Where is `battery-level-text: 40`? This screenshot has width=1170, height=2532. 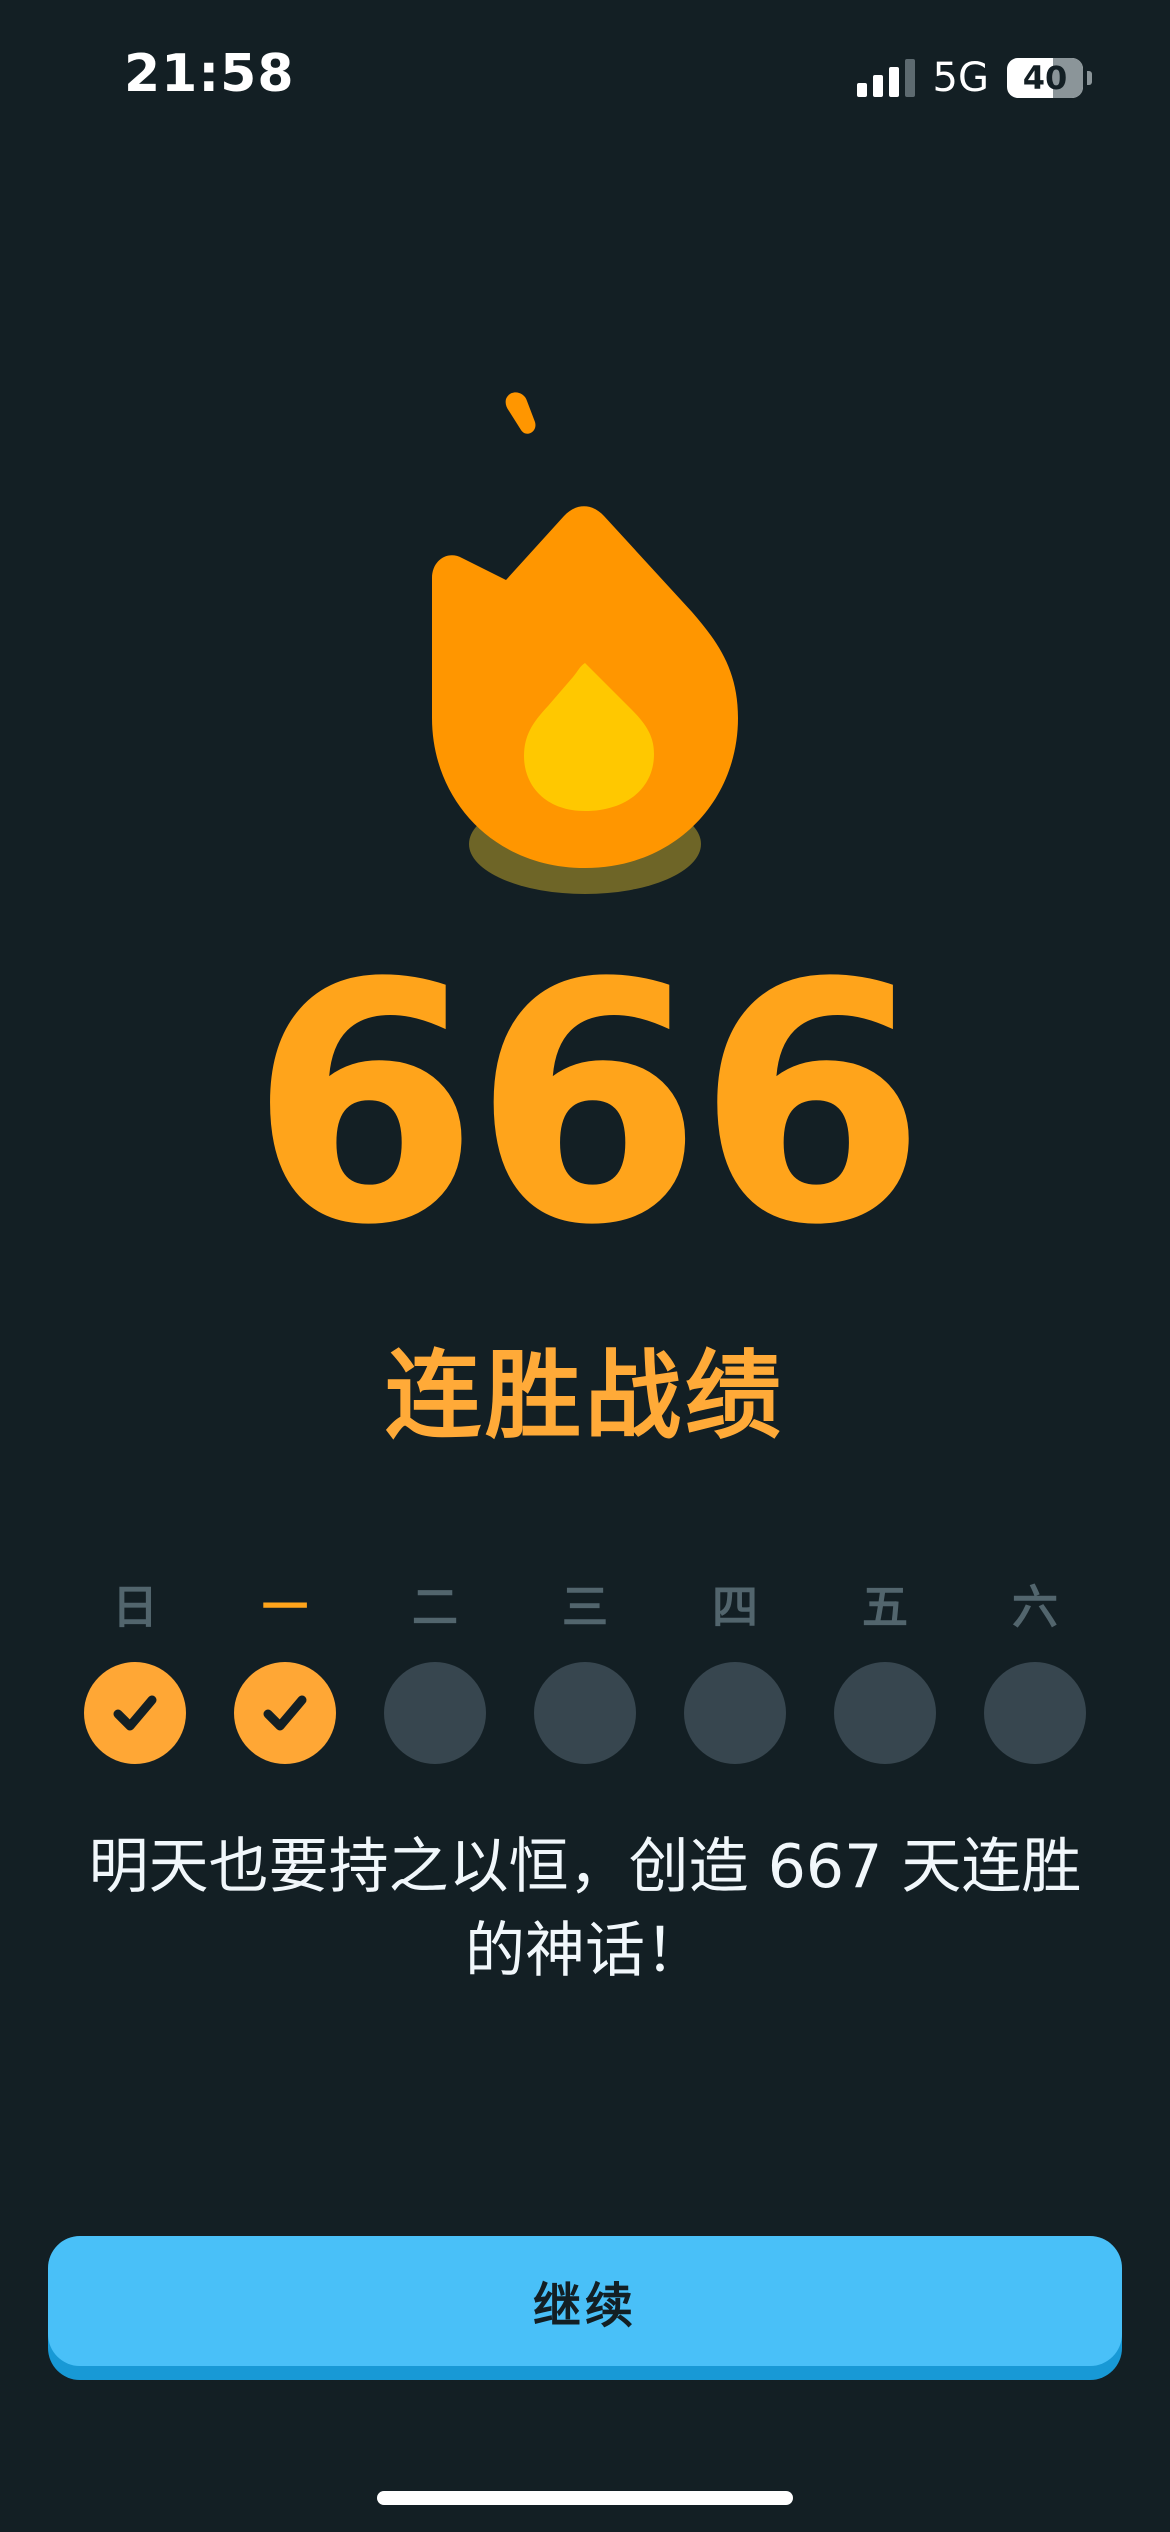 battery-level-text: 40 is located at coordinates (1045, 78).